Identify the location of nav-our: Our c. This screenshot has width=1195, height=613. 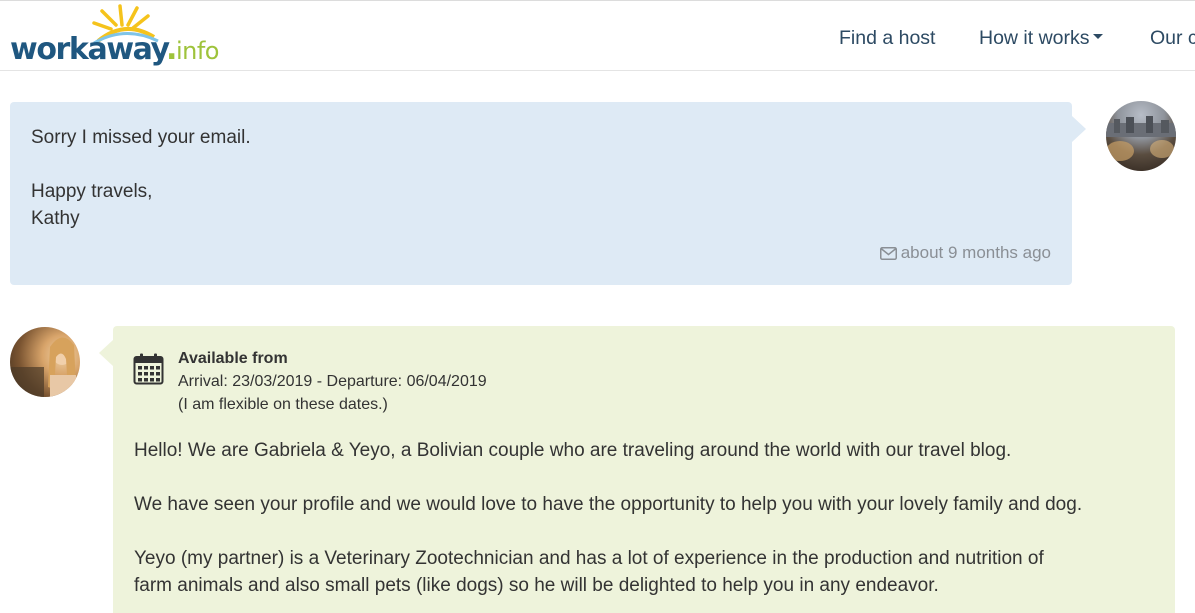
(1172, 38).